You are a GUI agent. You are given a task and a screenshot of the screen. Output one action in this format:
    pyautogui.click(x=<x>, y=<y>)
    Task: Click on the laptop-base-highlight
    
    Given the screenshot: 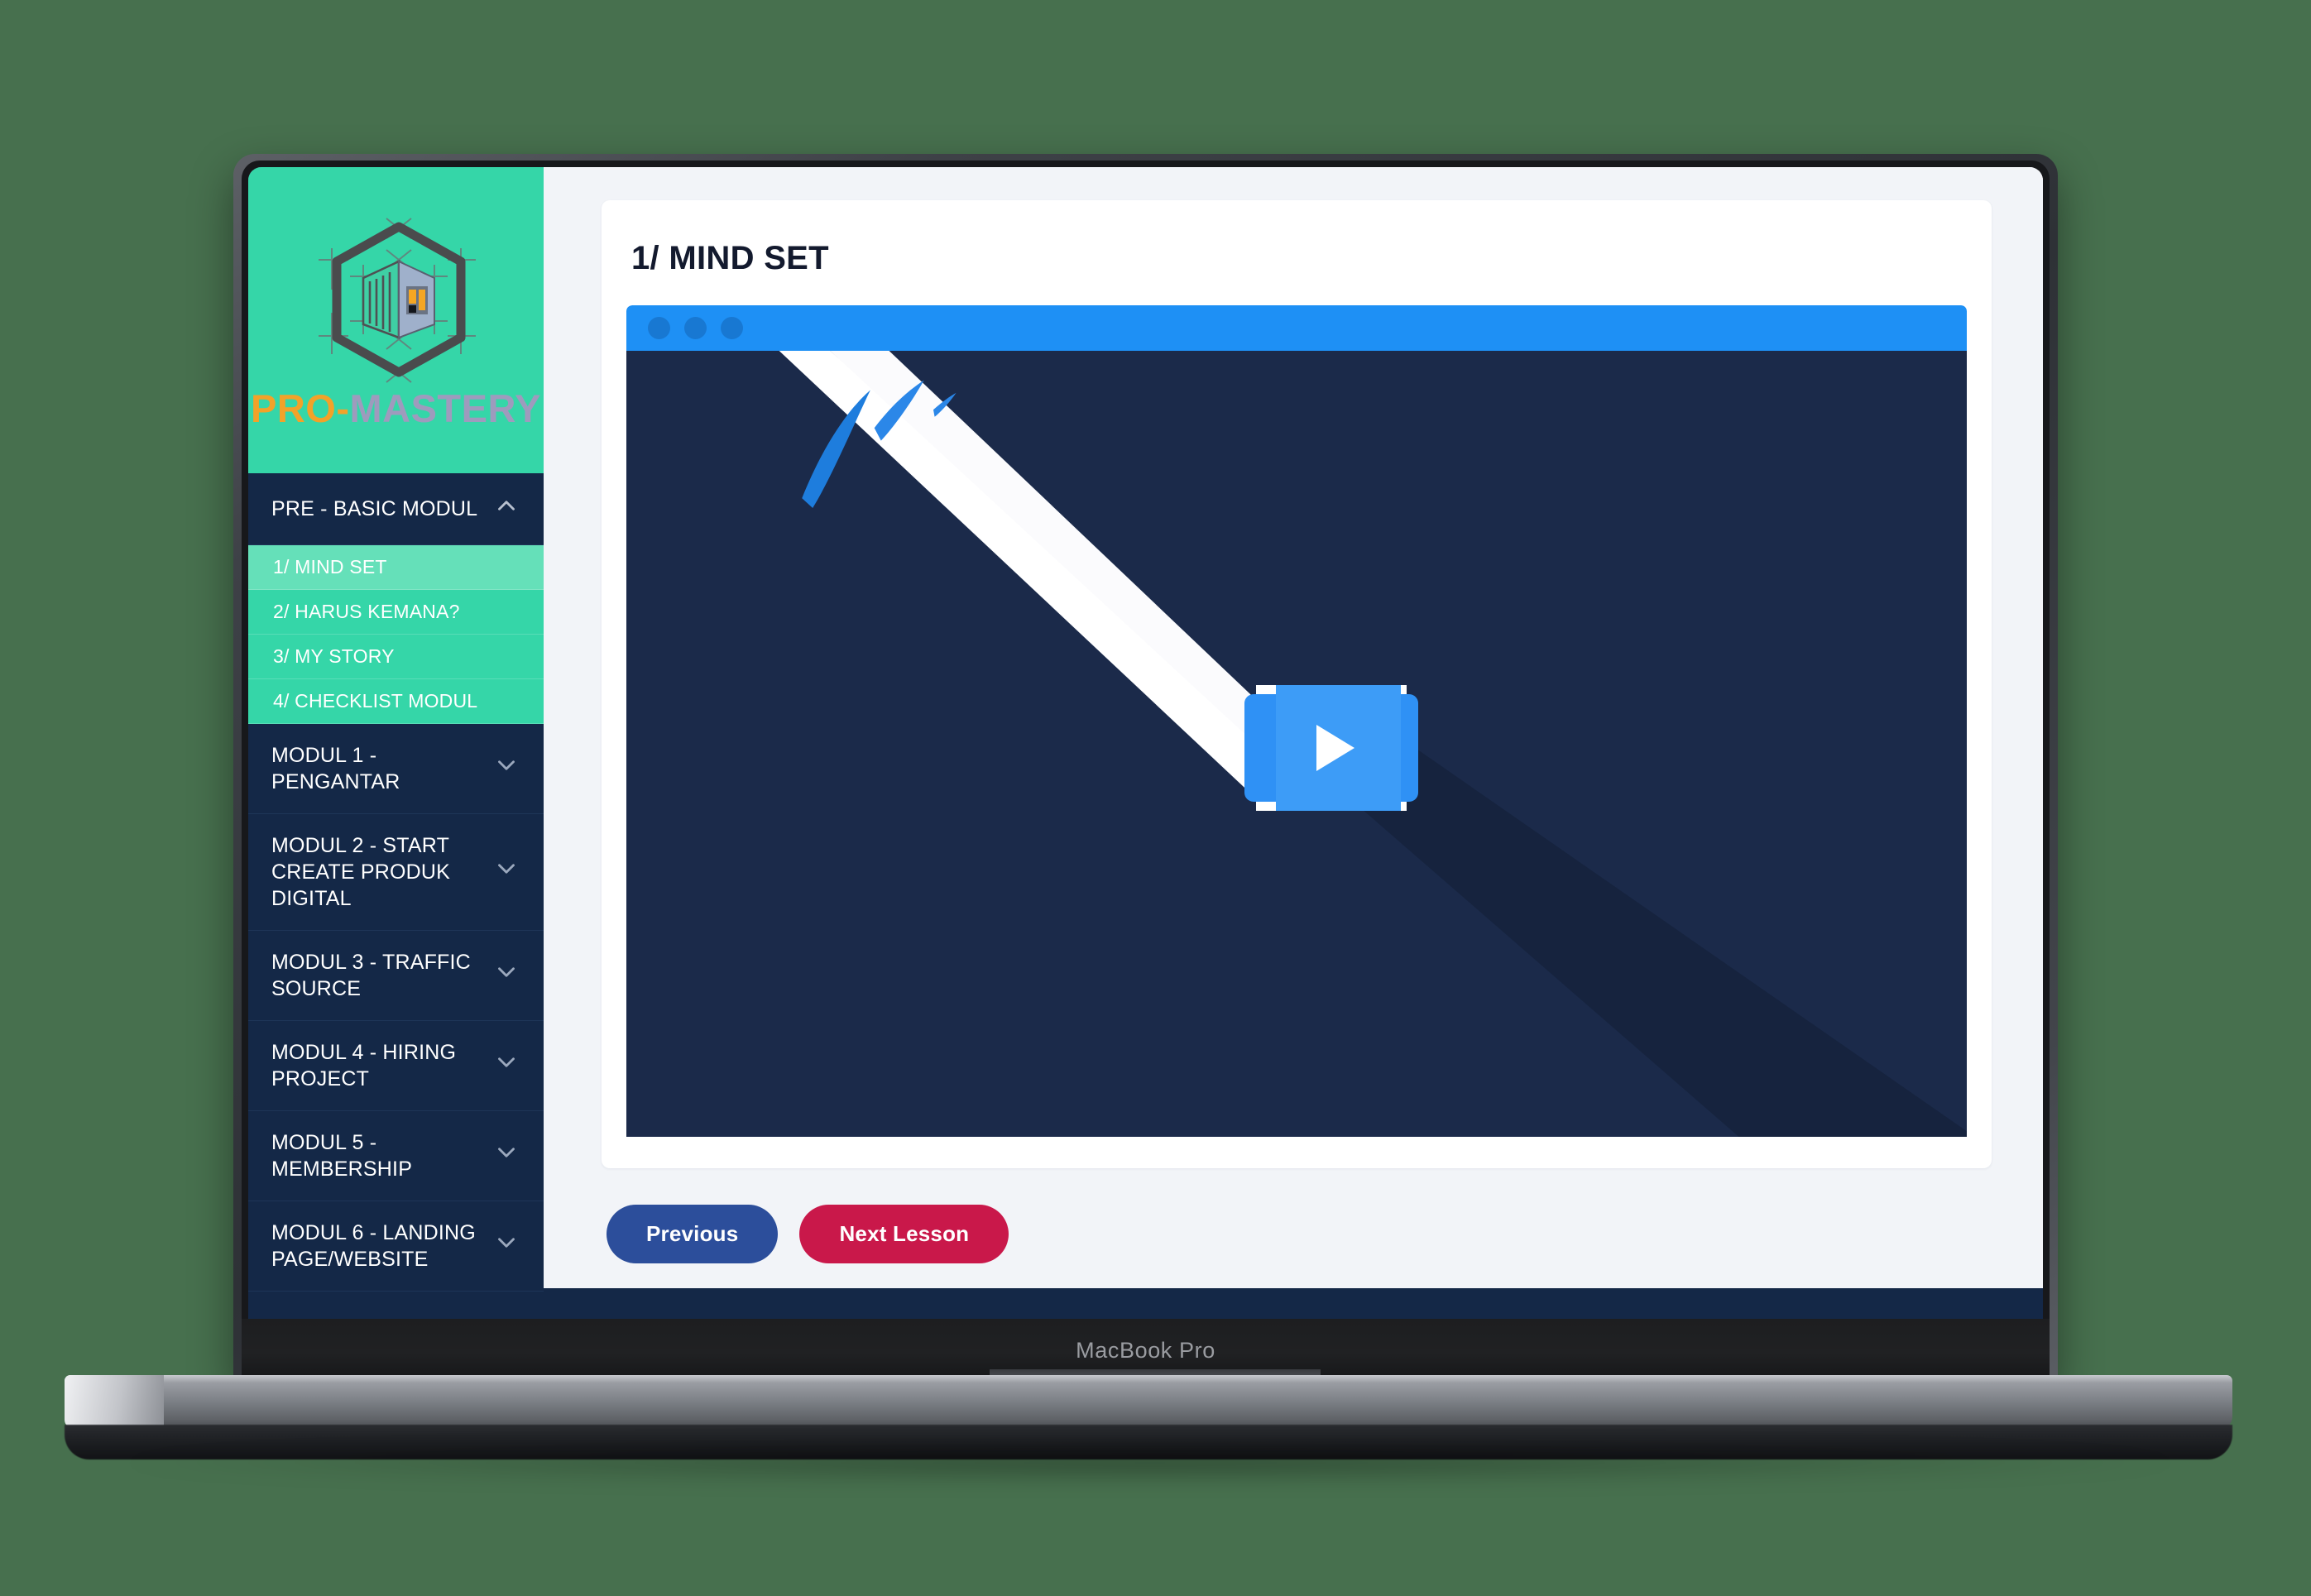 What is the action you would take?
    pyautogui.click(x=114, y=1401)
    